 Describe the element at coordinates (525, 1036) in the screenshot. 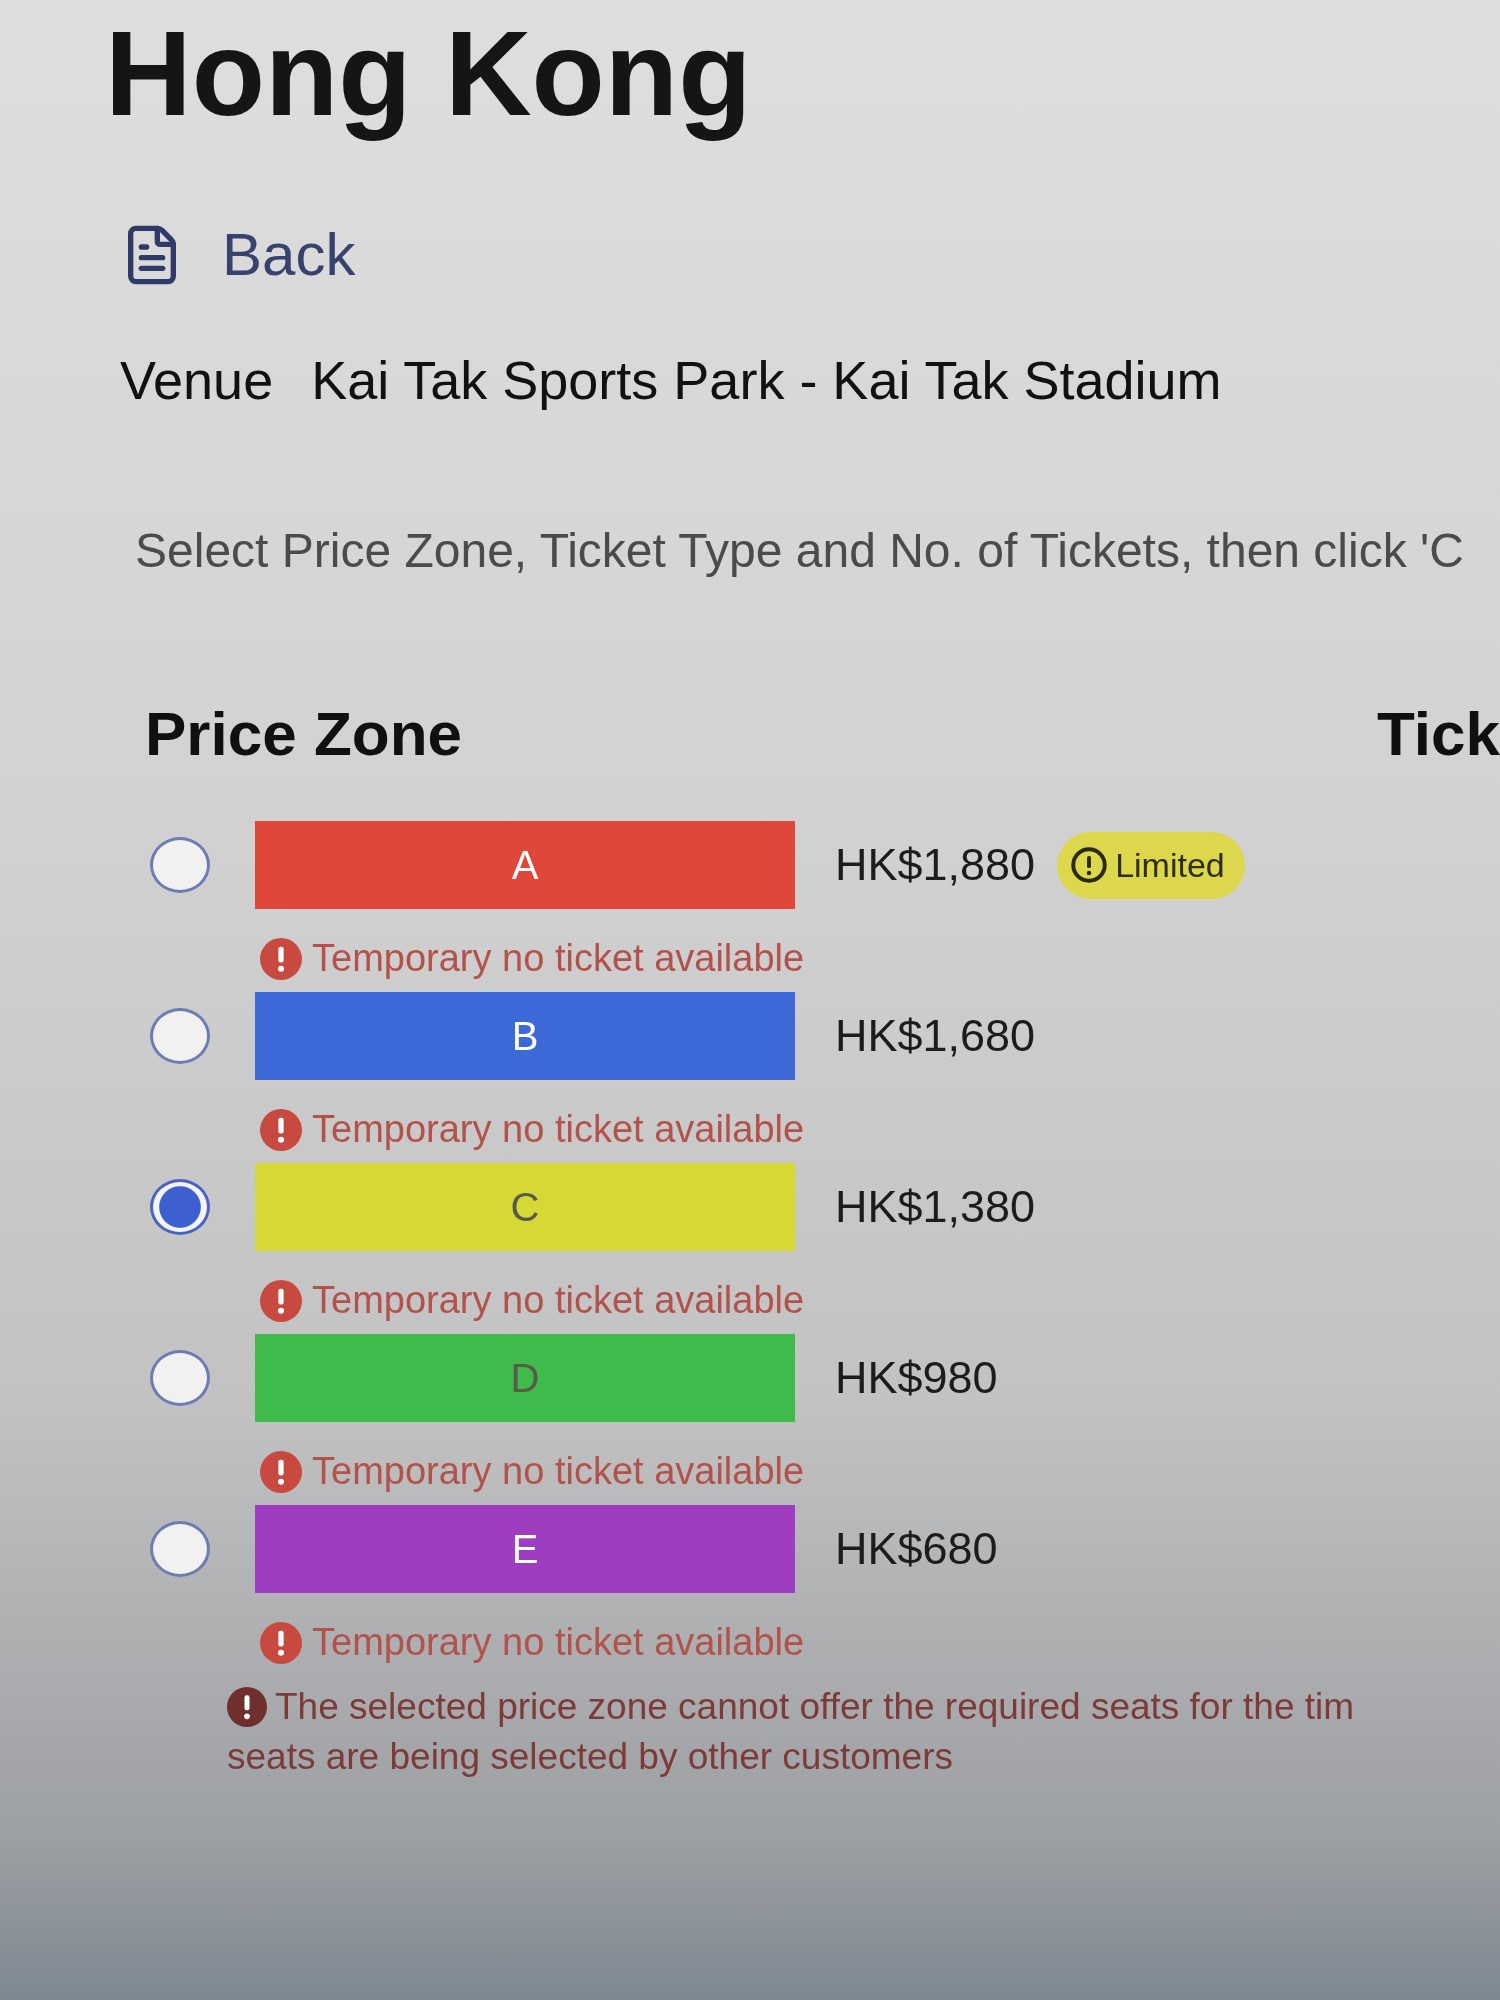

I see `price-zone-bar: B` at that location.